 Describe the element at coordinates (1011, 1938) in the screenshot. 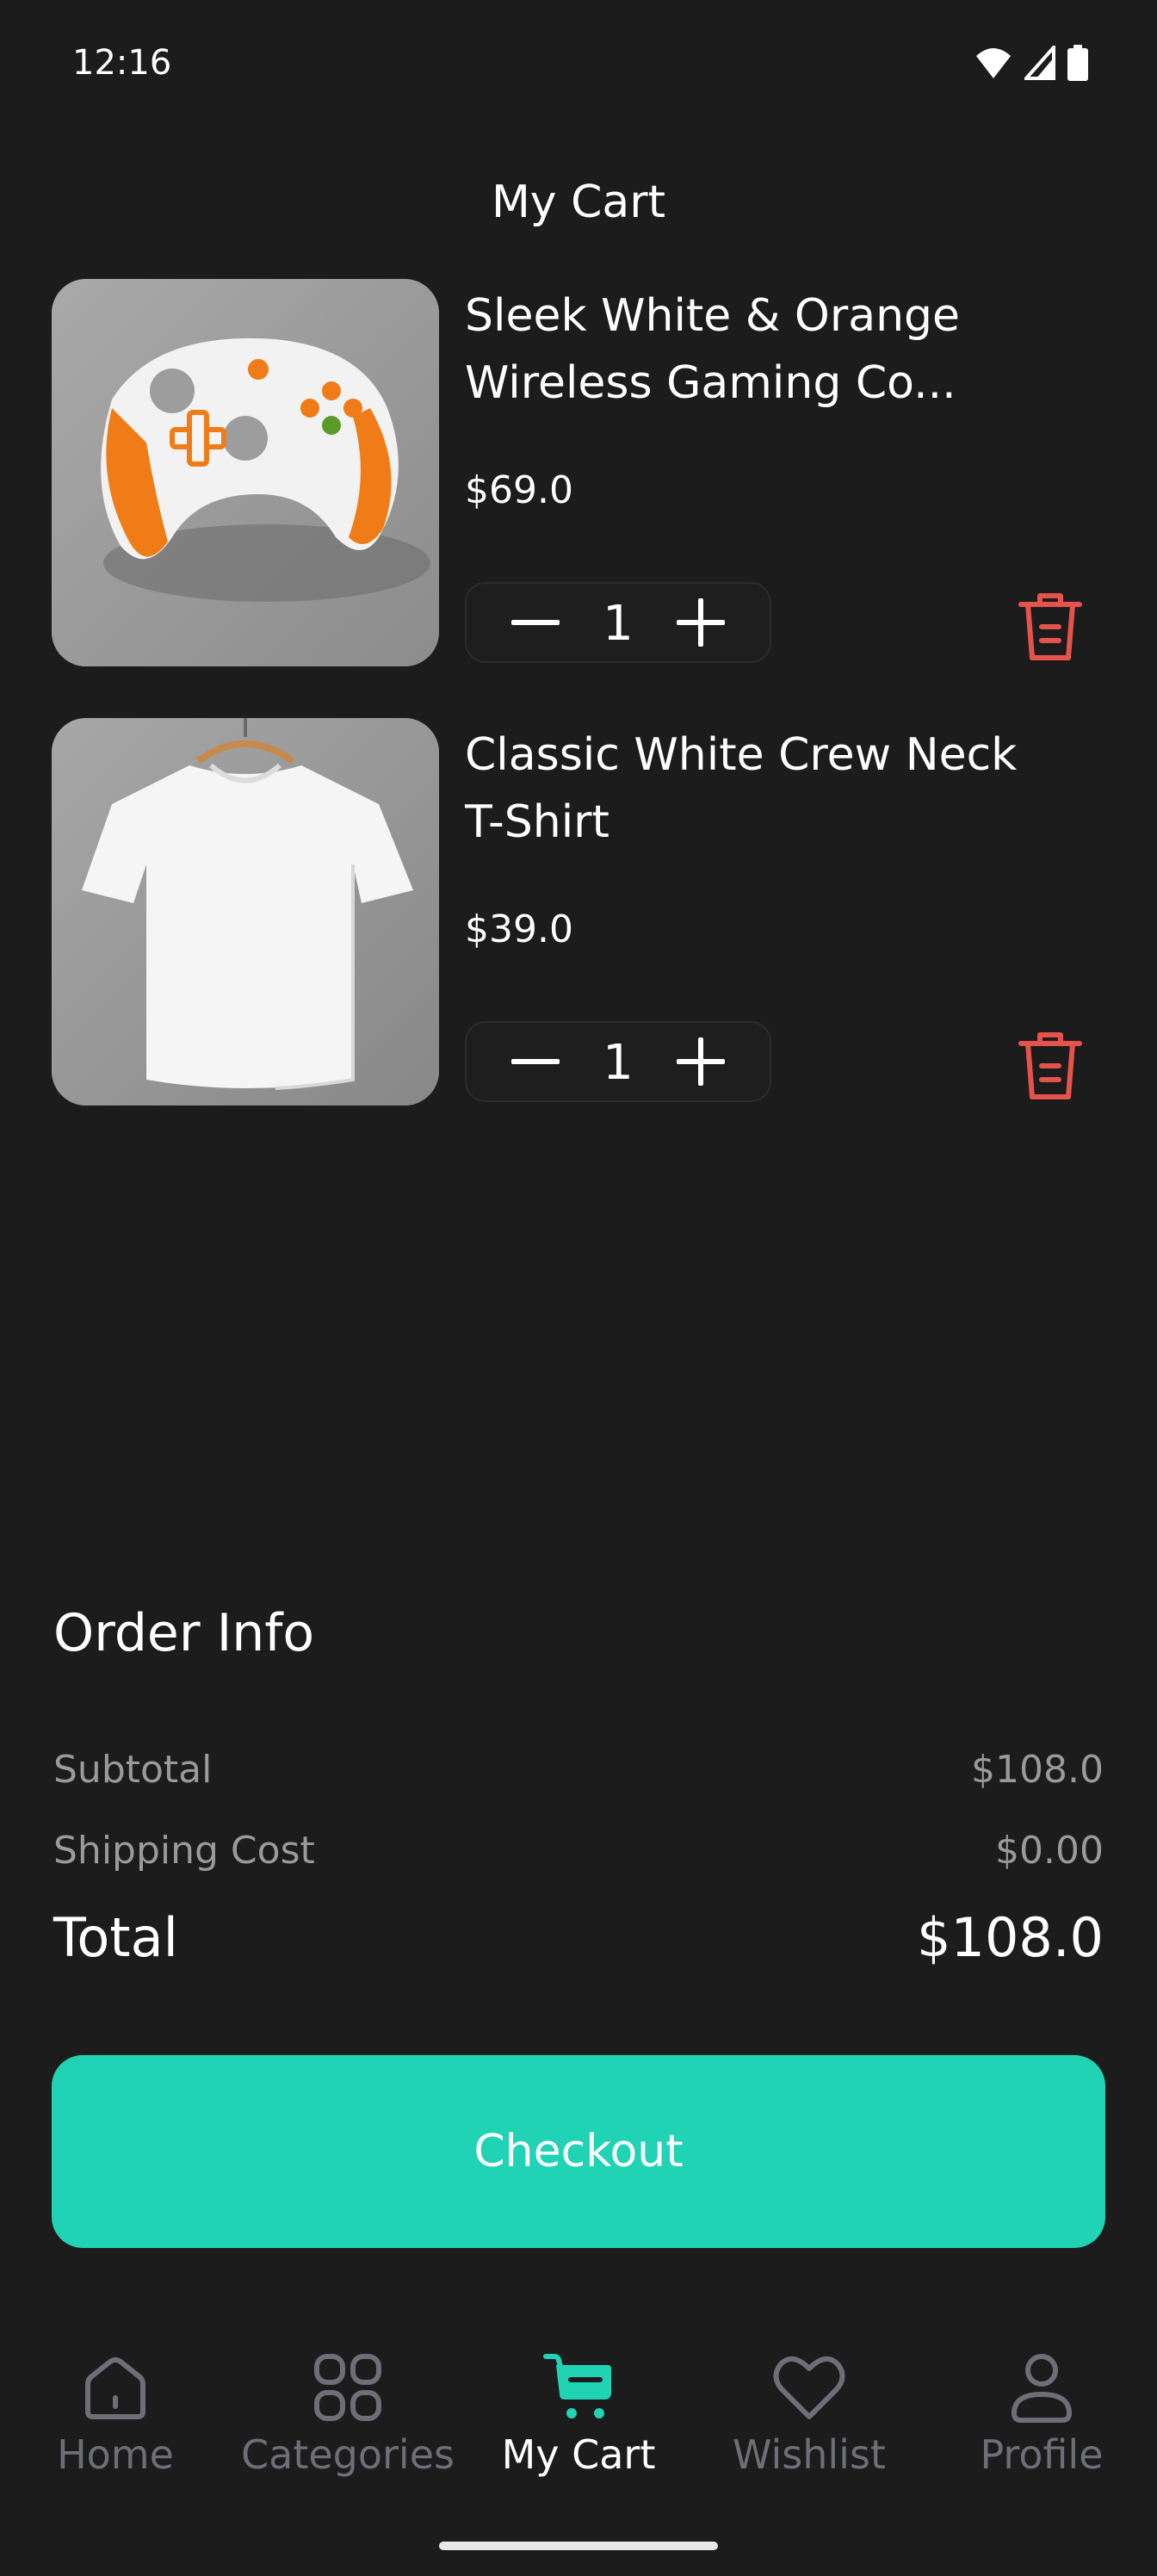

I see `total-value: $108.0` at that location.